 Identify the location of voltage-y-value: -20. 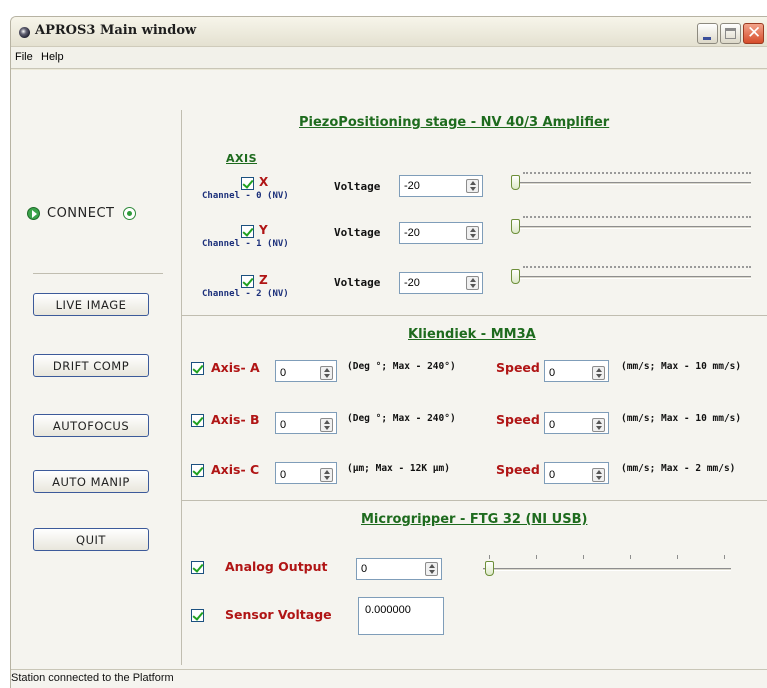
(412, 233).